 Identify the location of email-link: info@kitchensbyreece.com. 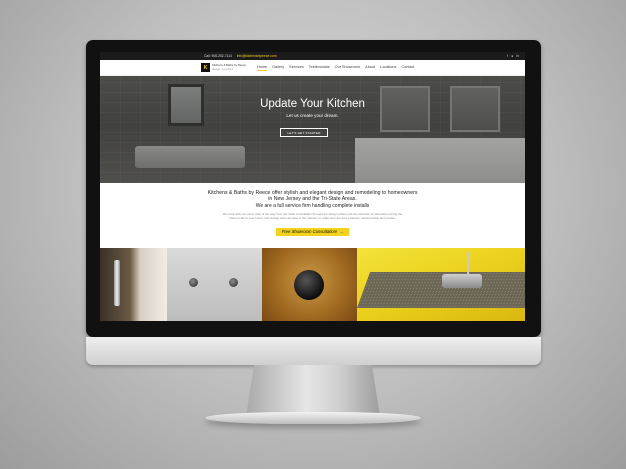
(257, 56).